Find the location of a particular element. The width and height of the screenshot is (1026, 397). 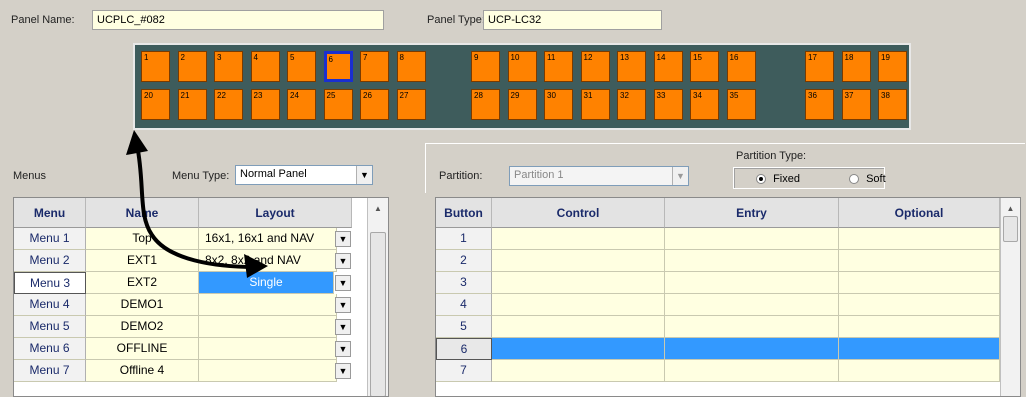

panel-key-24: 24 is located at coordinates (301, 104).